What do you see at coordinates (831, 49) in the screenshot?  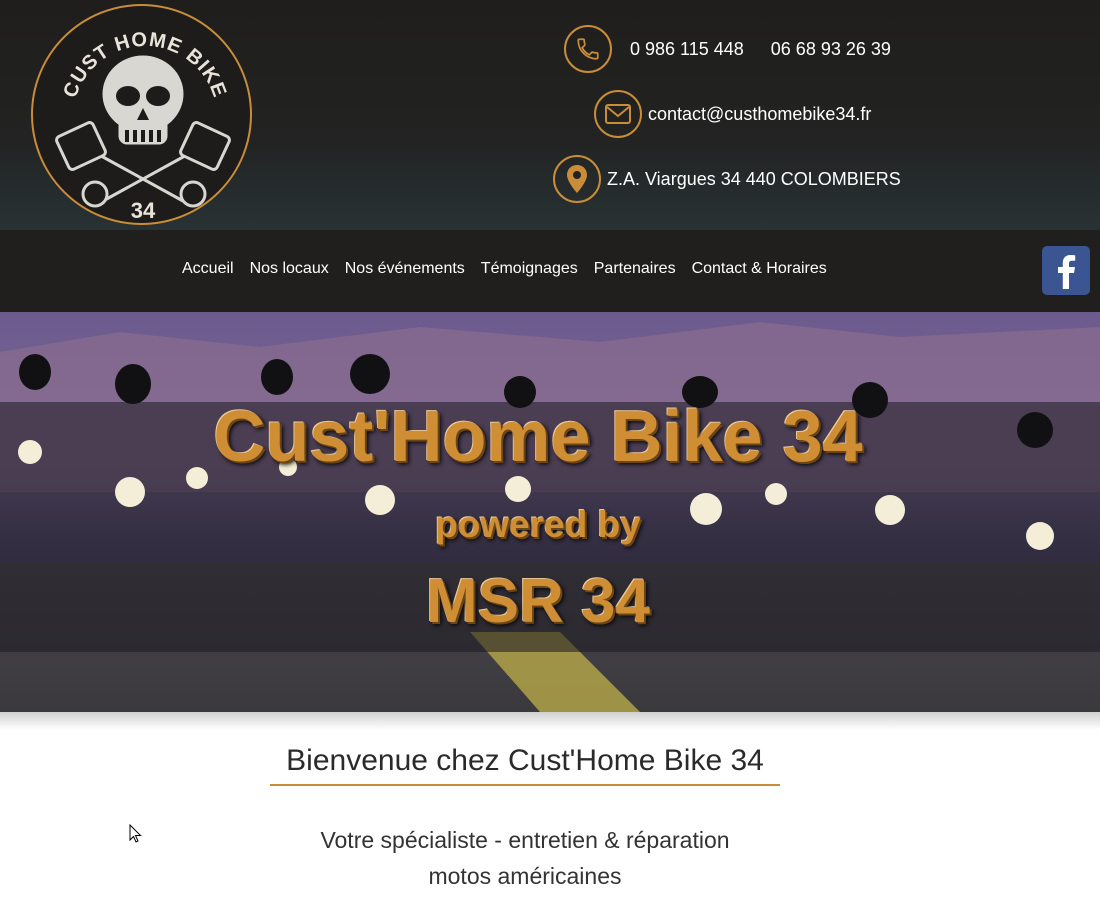 I see `phone-number-mobile: 06 68 93 26 39` at bounding box center [831, 49].